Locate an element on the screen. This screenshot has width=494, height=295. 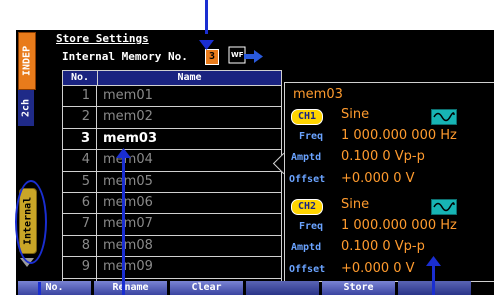
softkey-store: Store is located at coordinates (358, 288).